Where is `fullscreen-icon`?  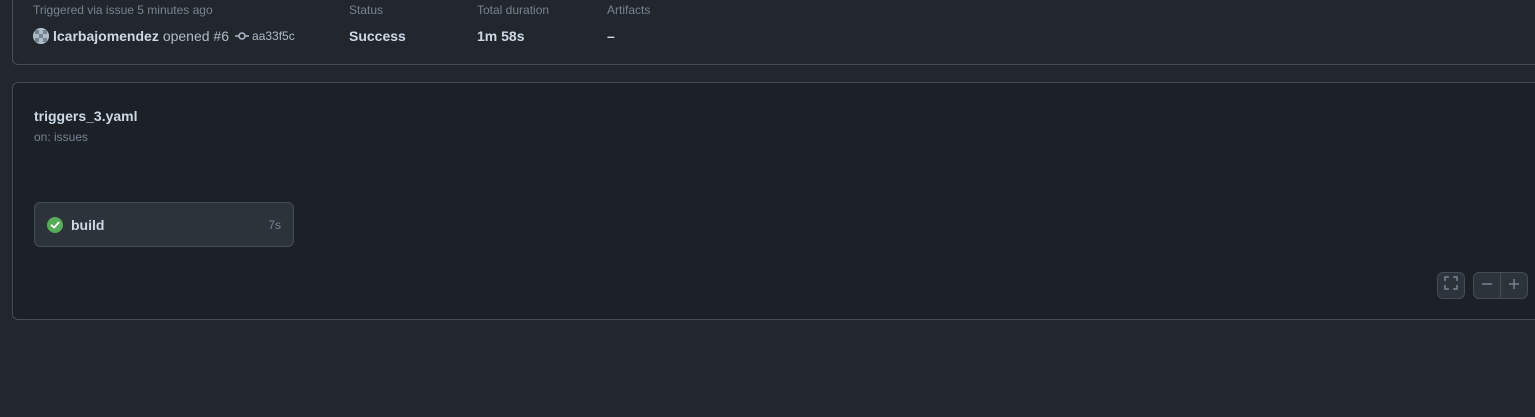 fullscreen-icon is located at coordinates (1451, 285).